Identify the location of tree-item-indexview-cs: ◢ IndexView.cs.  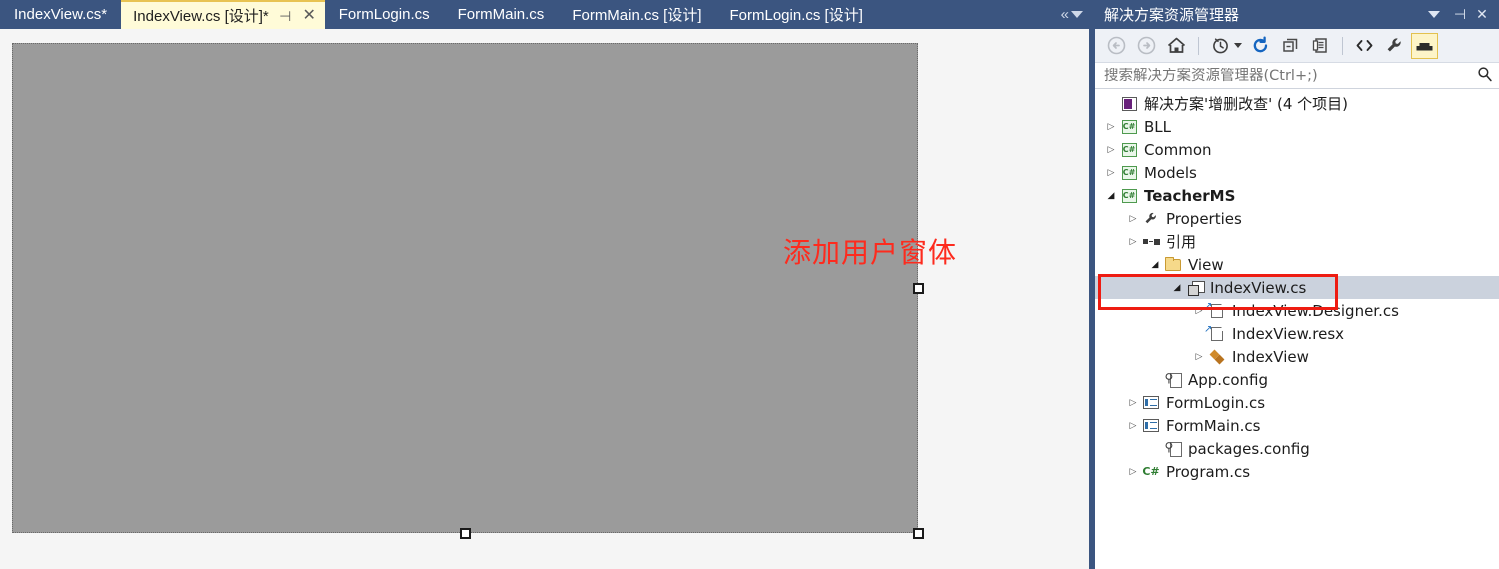
(1297, 287).